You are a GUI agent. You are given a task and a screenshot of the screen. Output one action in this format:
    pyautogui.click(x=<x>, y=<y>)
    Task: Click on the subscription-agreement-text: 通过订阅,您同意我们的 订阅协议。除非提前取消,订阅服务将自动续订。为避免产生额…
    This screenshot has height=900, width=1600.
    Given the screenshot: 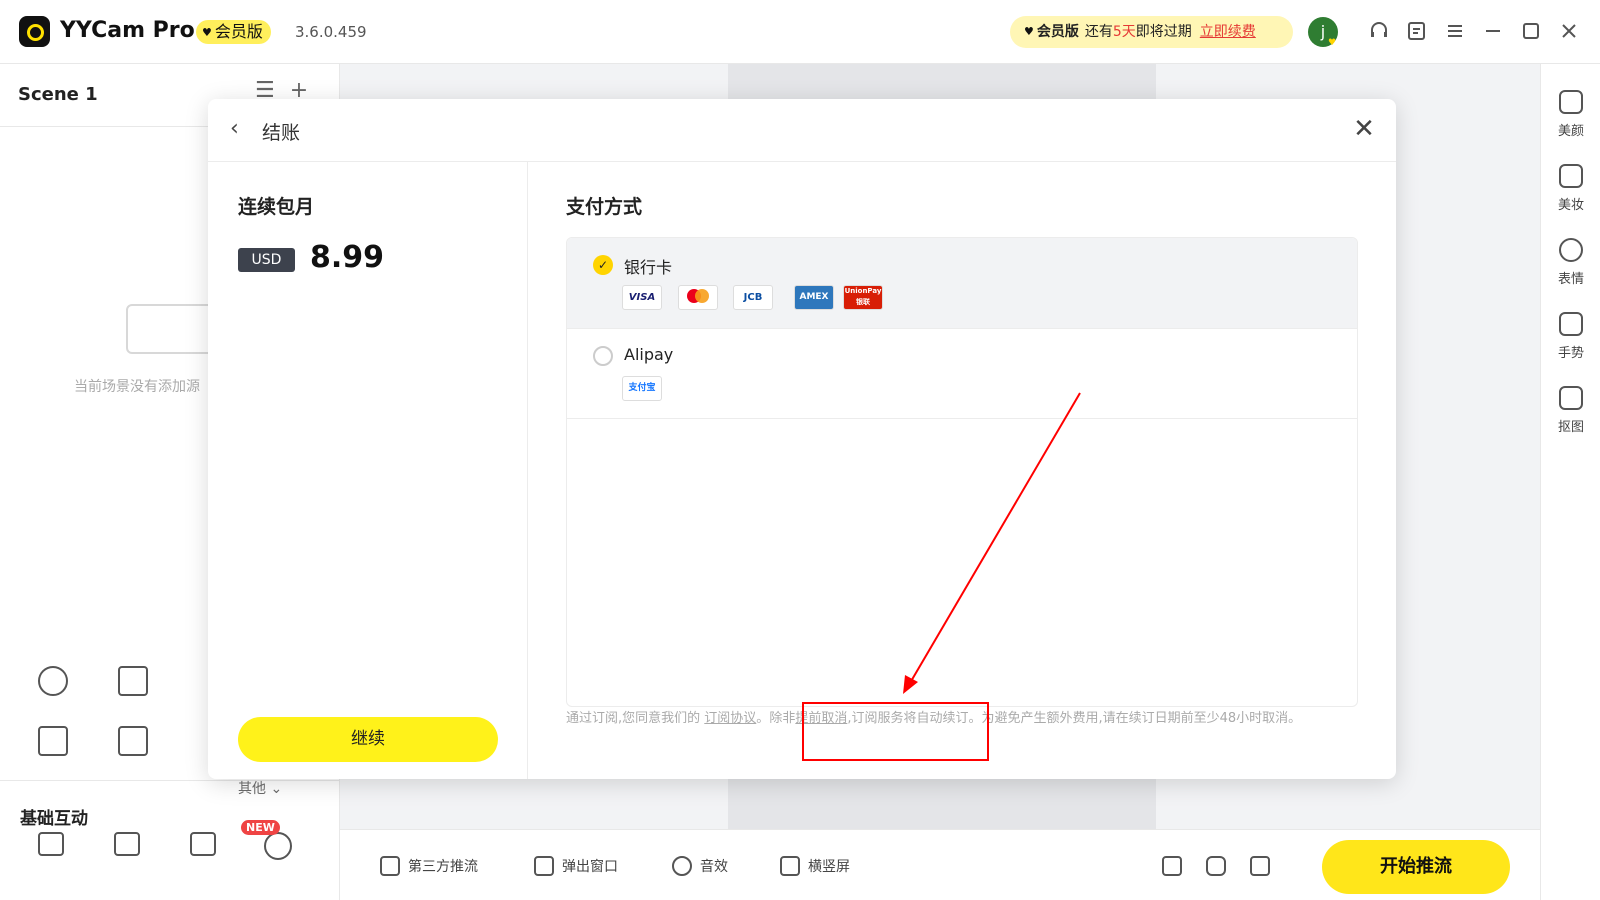 What is the action you would take?
    pyautogui.click(x=961, y=718)
    